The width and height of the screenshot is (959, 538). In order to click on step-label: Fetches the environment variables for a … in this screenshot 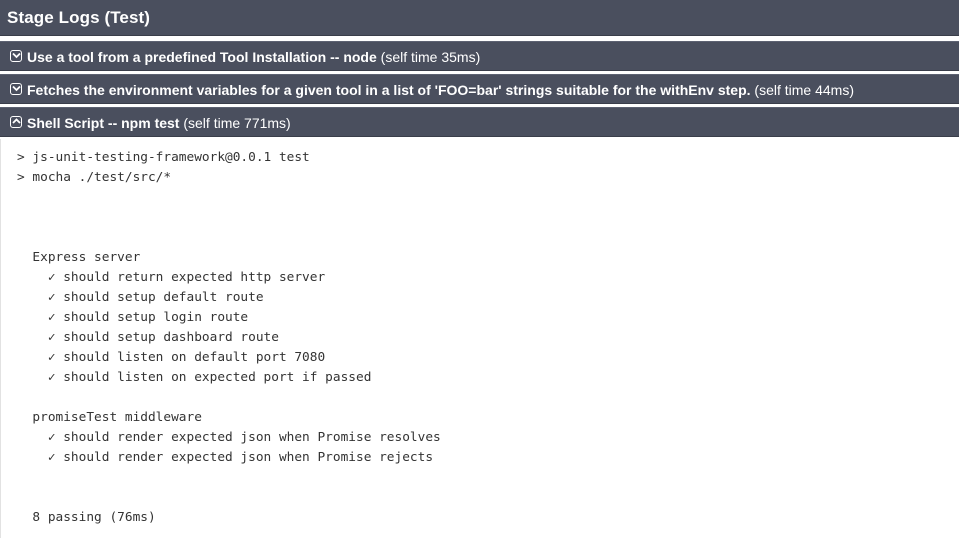, I will do `click(440, 90)`.